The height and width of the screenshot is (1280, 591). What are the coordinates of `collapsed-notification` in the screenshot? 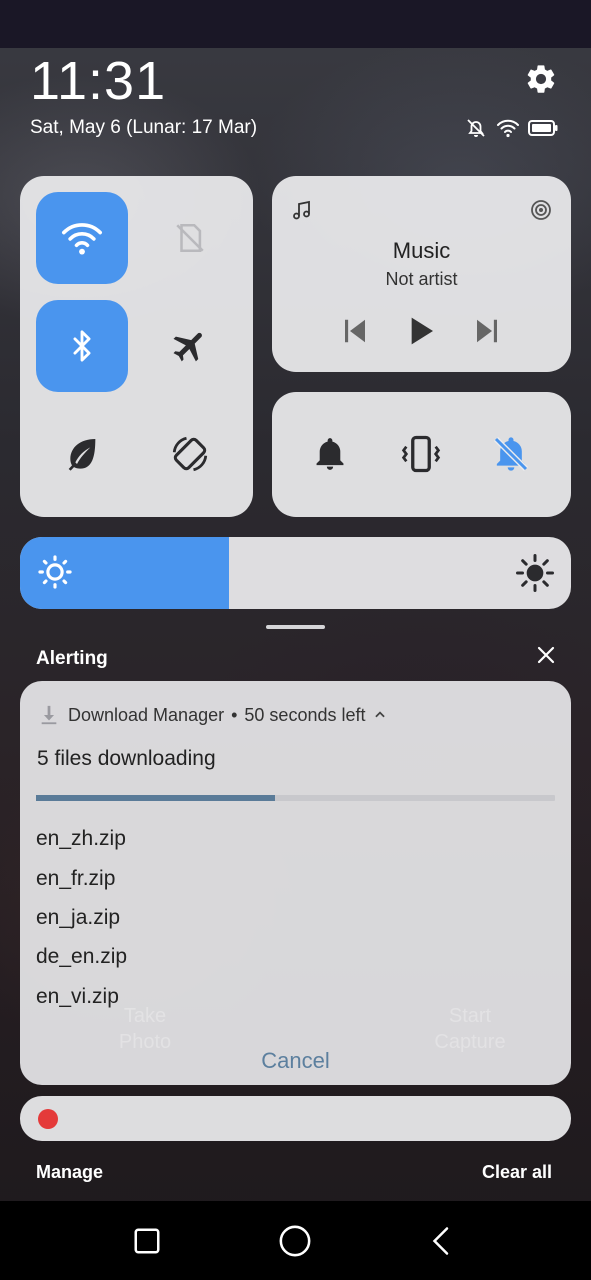 It's located at (295, 1118).